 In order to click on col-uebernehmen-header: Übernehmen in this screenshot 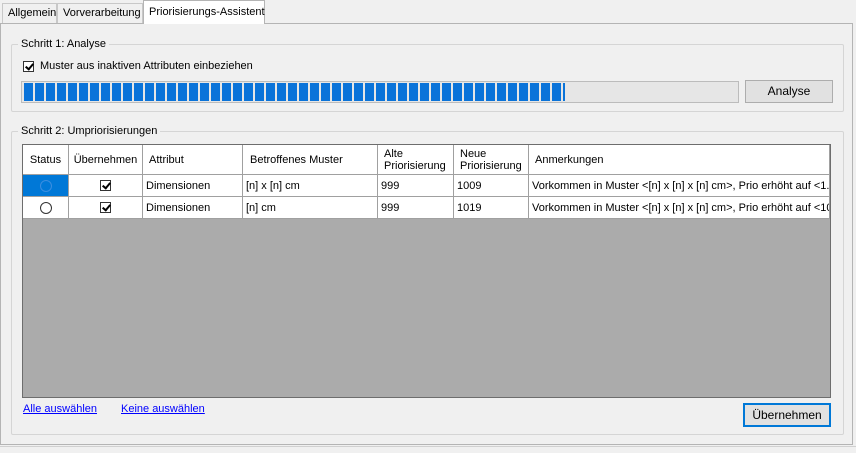, I will do `click(106, 160)`.